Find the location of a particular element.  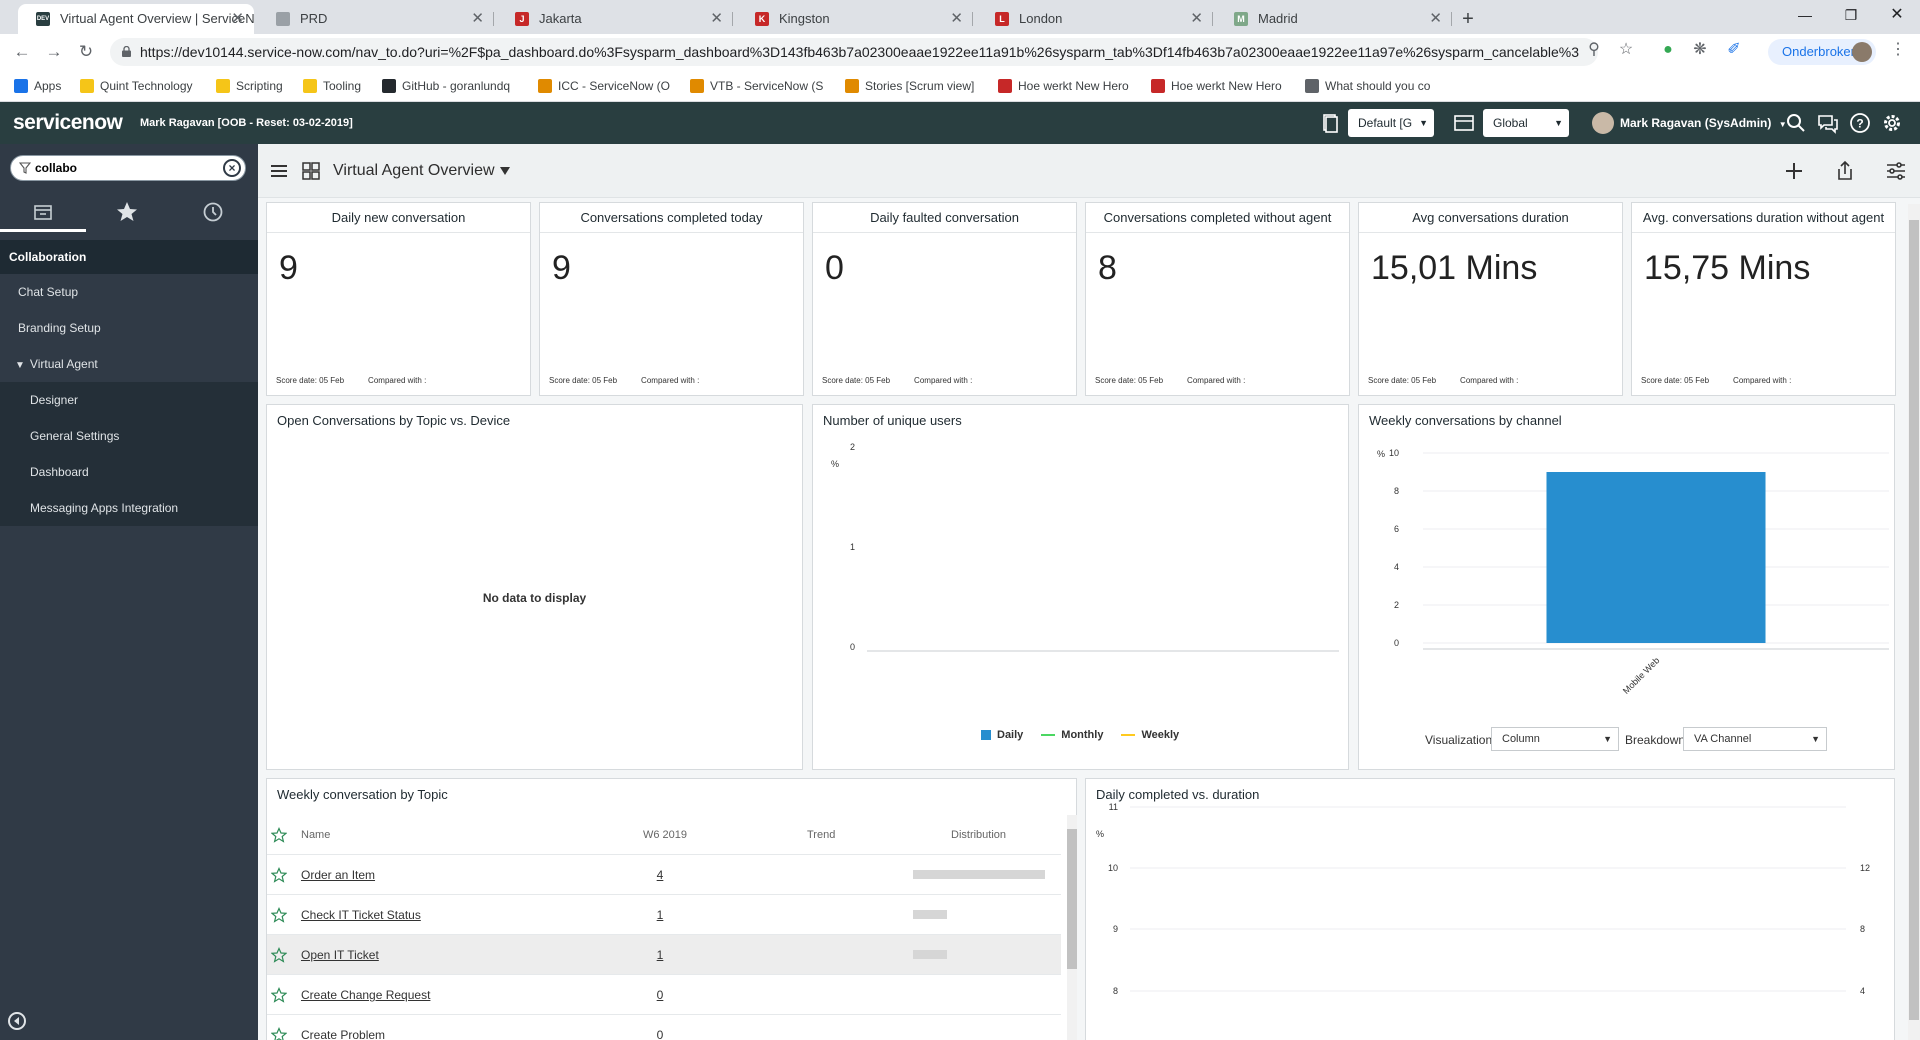

hamburger-menu-icon is located at coordinates (279, 171).